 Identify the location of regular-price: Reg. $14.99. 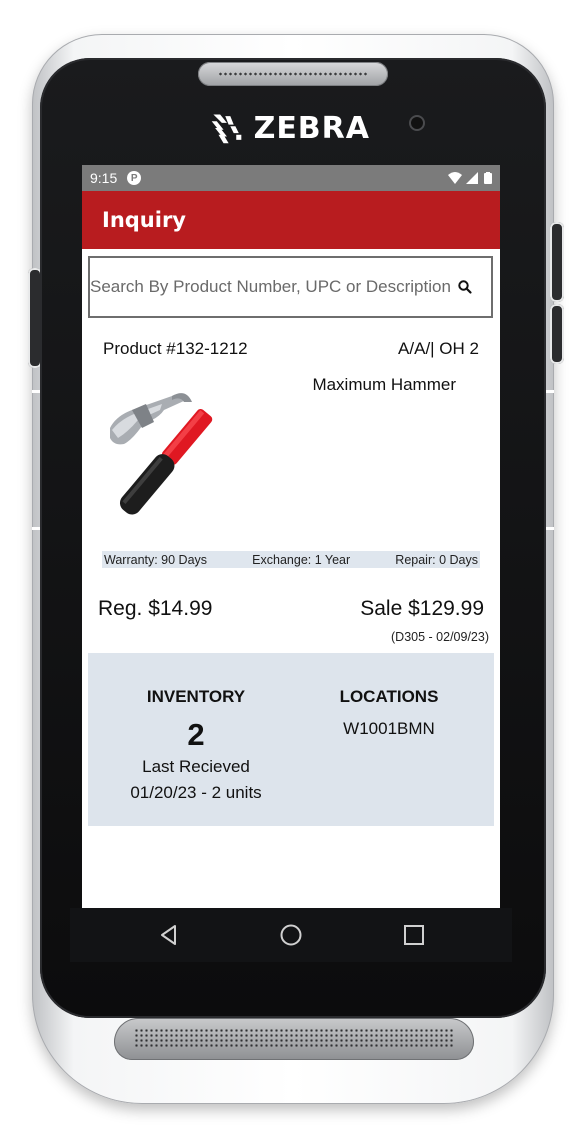
(155, 608).